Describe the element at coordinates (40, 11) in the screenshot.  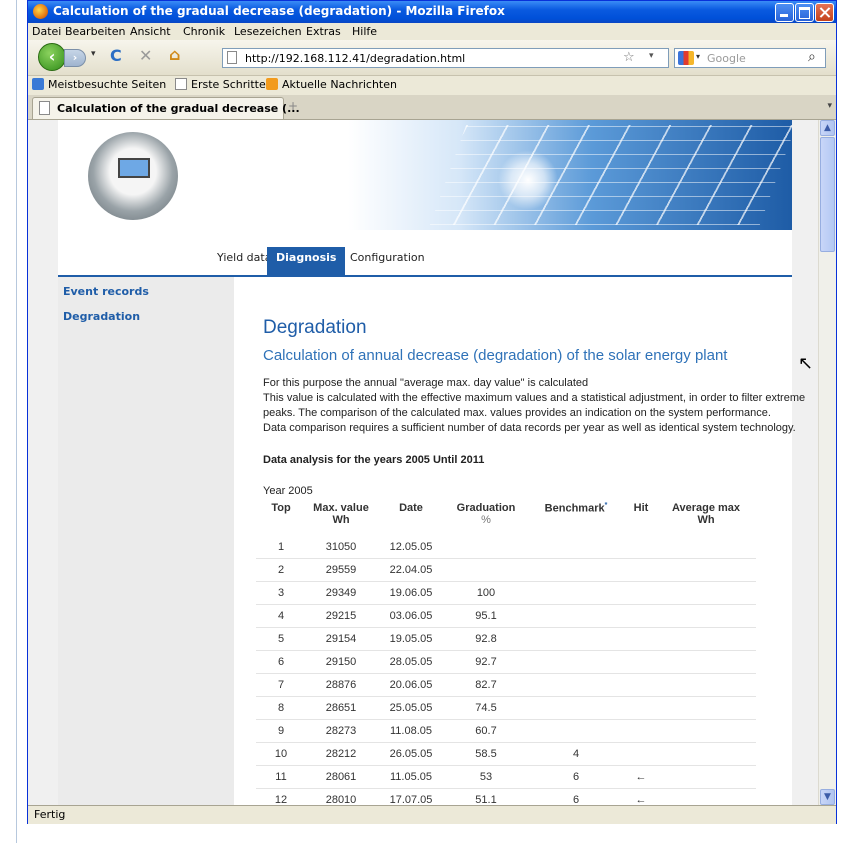
I see `firefox-icon` at that location.